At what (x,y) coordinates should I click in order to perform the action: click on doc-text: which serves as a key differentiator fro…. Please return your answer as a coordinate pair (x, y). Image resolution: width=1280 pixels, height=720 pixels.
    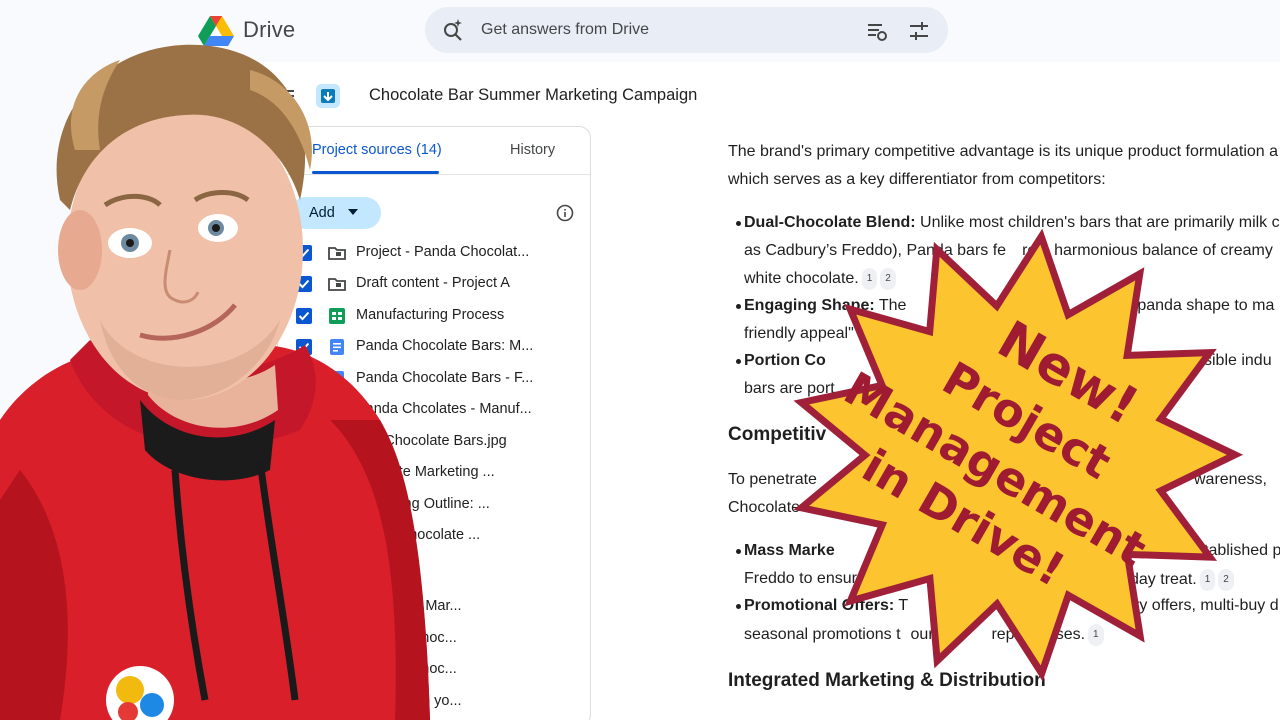
    Looking at the image, I should click on (917, 179).